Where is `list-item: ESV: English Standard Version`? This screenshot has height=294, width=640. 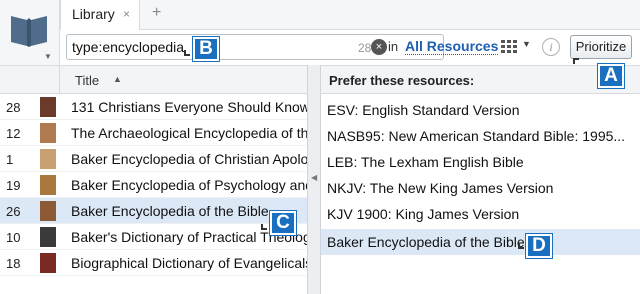
list-item: ESV: English Standard Version is located at coordinates (480, 110).